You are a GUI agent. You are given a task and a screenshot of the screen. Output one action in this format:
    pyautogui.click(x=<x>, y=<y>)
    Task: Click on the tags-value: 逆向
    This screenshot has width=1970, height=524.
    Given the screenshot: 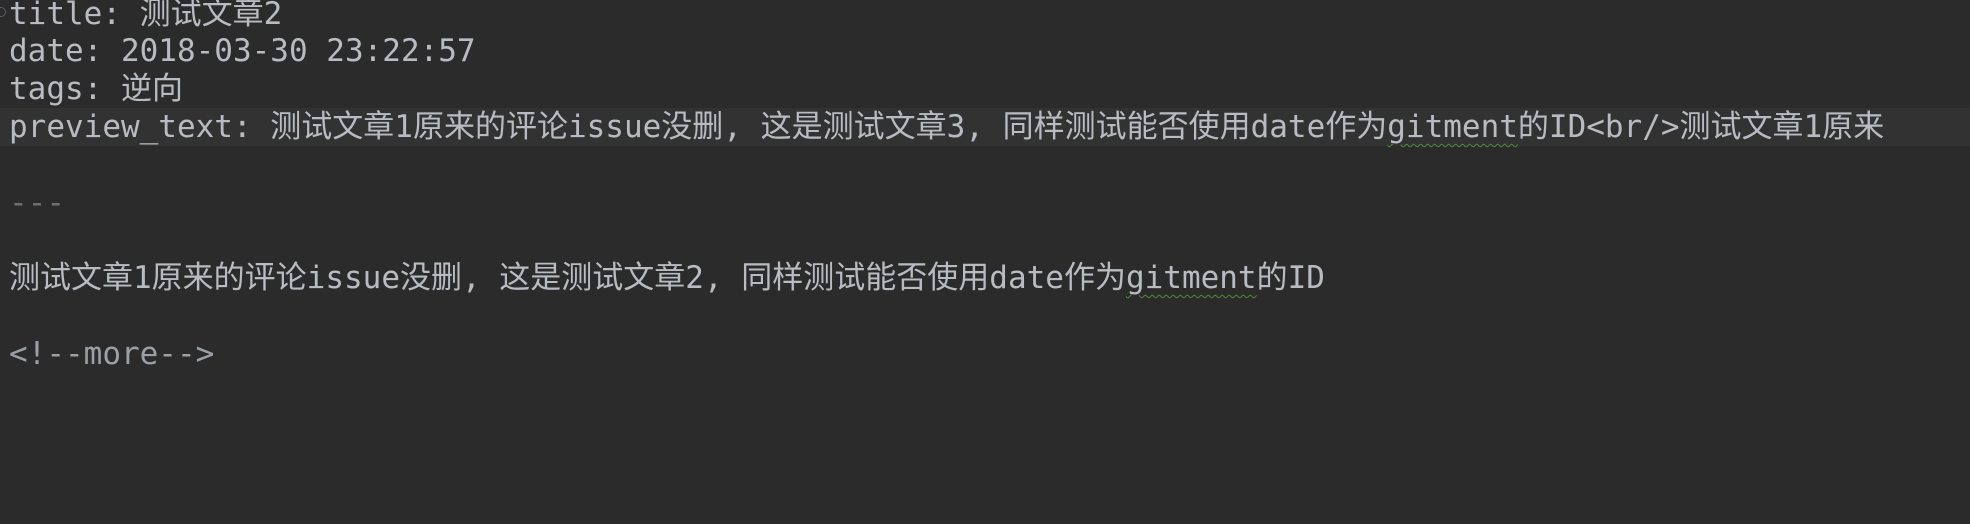 What is the action you would take?
    pyautogui.click(x=151, y=89)
    